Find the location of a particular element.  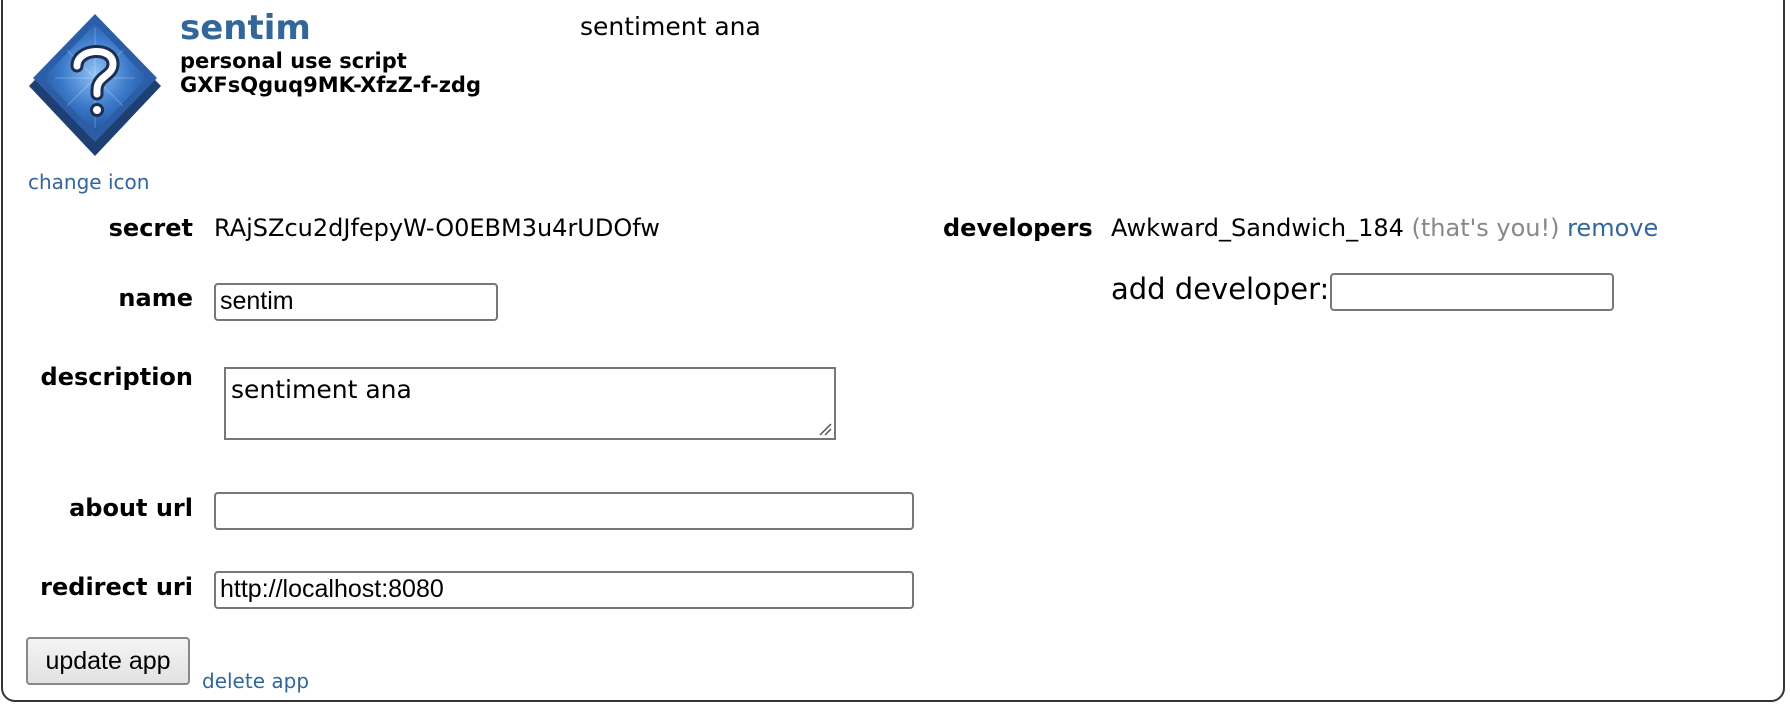

developer-username: Awkward_Sandwich_184 is located at coordinates (1257, 228).